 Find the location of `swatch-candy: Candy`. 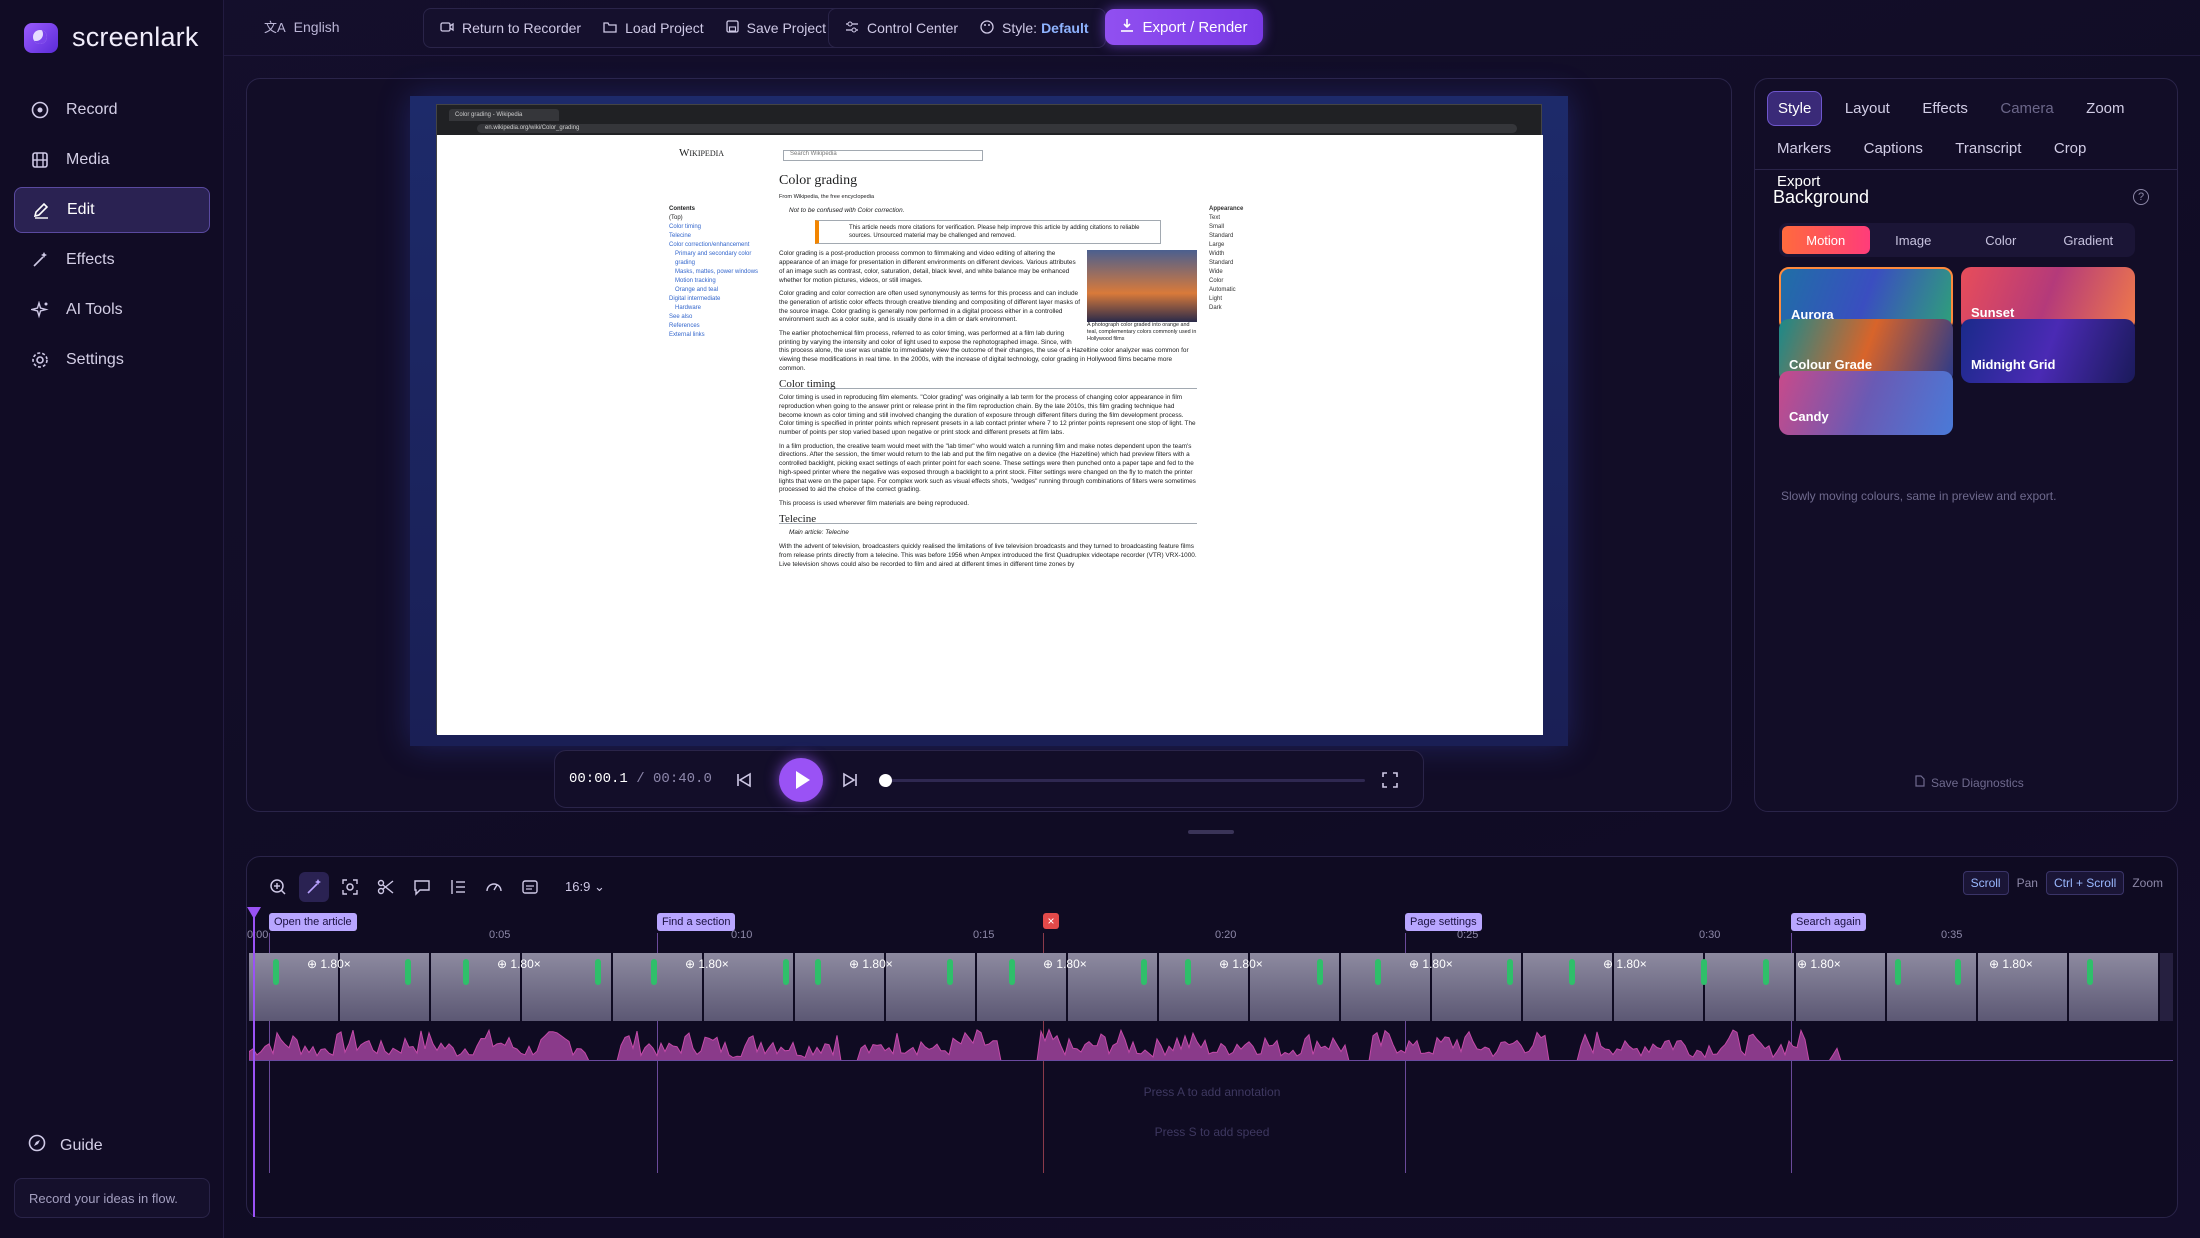

swatch-candy: Candy is located at coordinates (1866, 403).